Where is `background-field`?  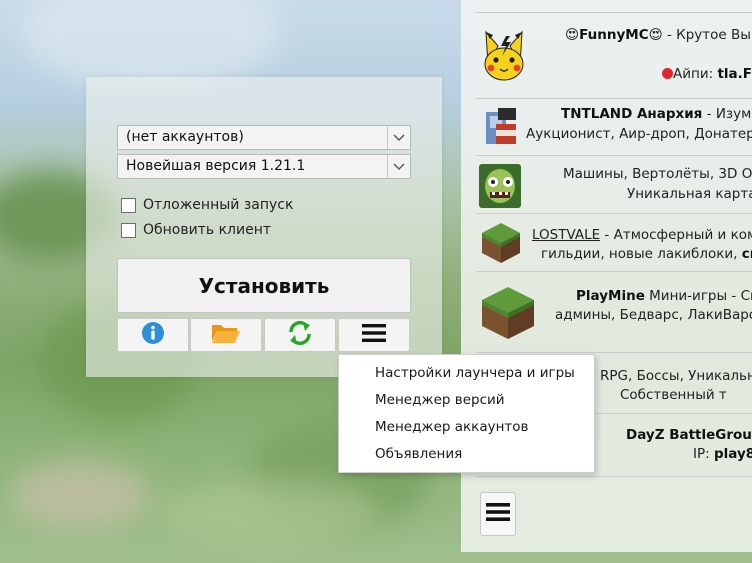 background-field is located at coordinates (270, 515).